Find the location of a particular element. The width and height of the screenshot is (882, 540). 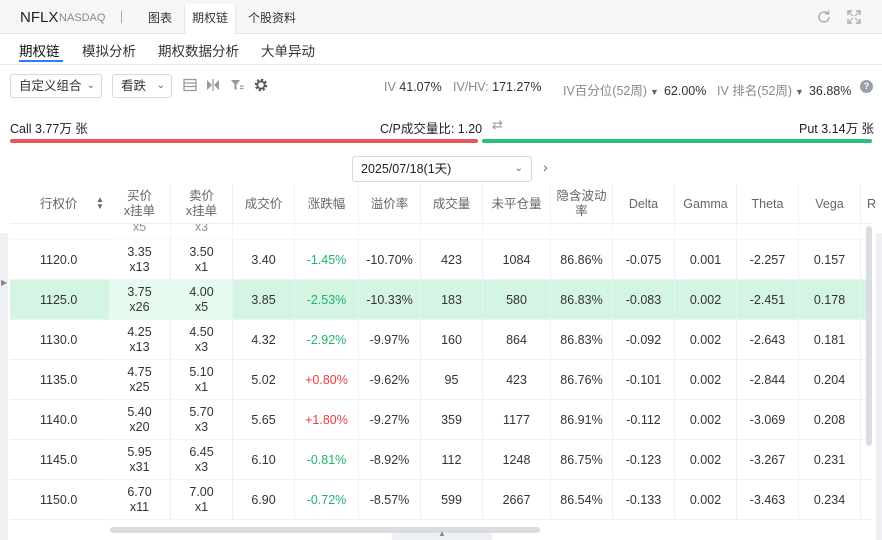

expand-icon is located at coordinates (854, 17).